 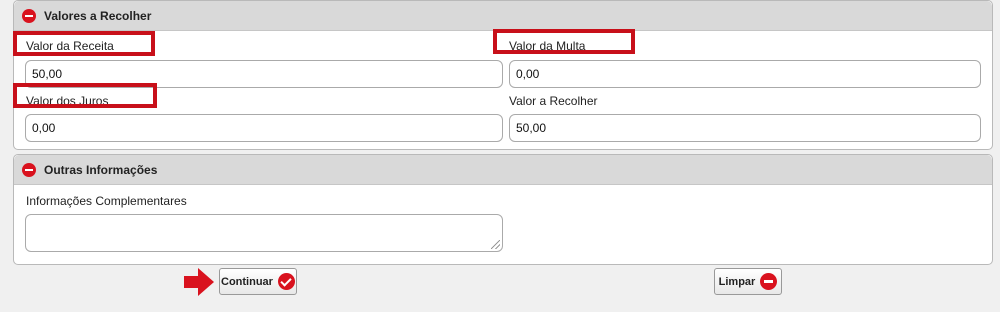 I want to click on limpar-label: Limpar, so click(x=737, y=281).